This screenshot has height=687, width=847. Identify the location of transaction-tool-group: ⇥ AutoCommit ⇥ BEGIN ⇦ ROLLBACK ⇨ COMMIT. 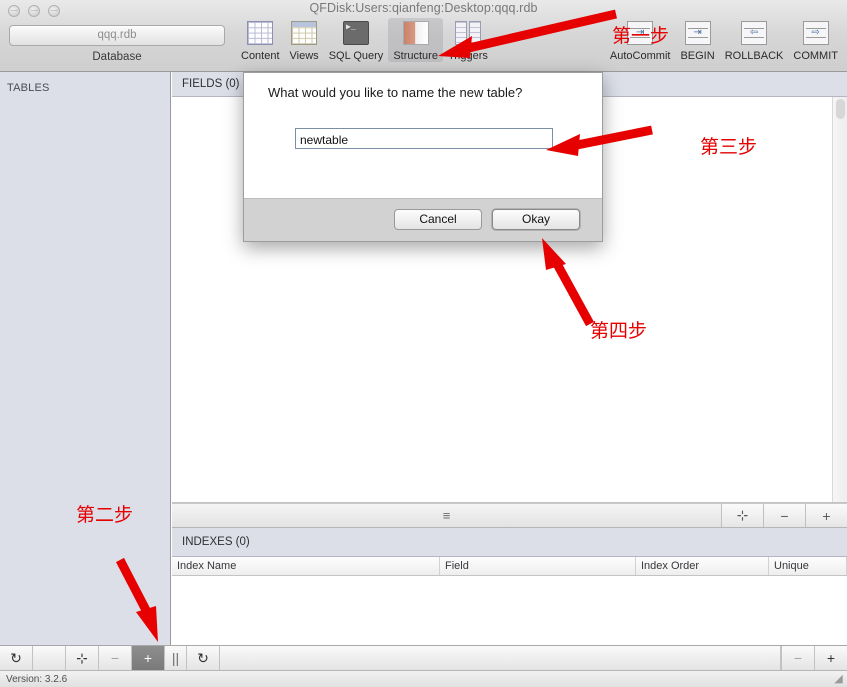
(724, 40).